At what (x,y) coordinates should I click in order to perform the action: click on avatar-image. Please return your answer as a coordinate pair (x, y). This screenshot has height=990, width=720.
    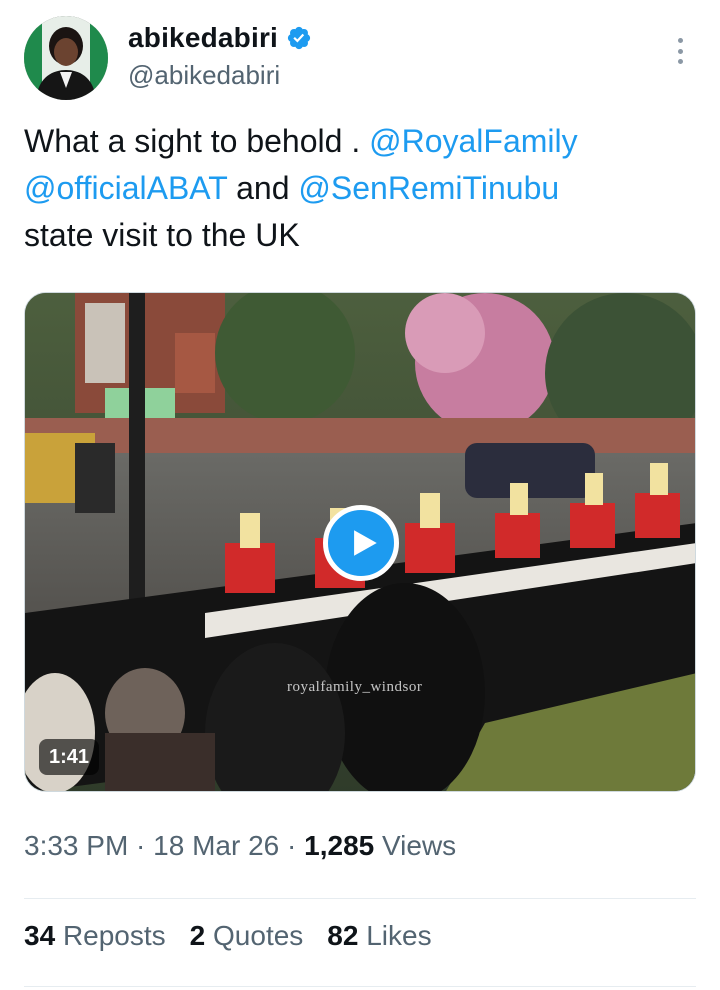
    Looking at the image, I should click on (66, 58).